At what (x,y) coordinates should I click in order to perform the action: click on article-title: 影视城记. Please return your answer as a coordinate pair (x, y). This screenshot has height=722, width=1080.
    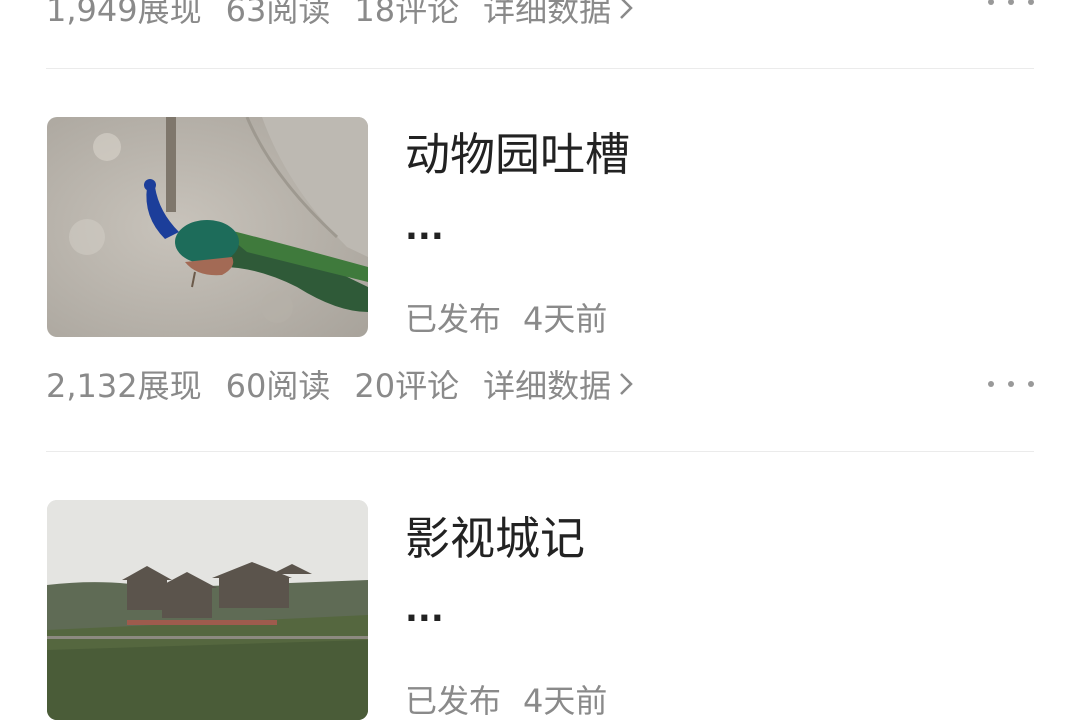
    Looking at the image, I should click on (495, 534).